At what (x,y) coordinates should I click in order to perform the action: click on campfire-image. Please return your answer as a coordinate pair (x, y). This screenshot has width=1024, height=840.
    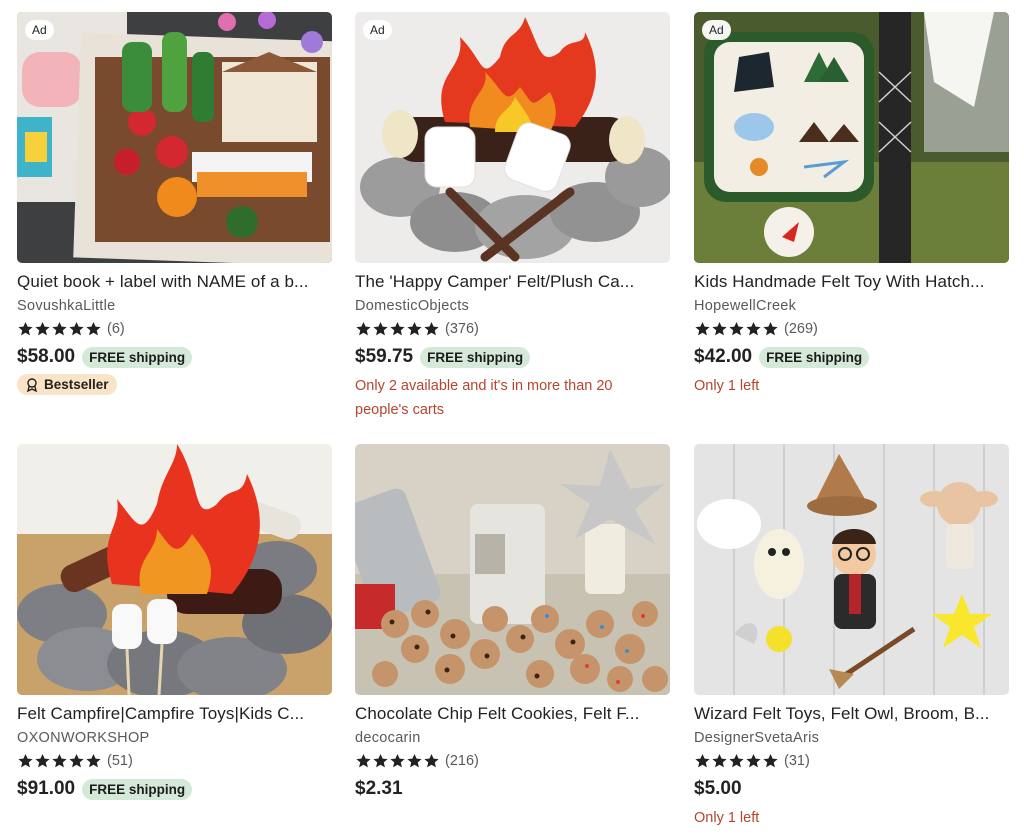
    Looking at the image, I should click on (512, 137).